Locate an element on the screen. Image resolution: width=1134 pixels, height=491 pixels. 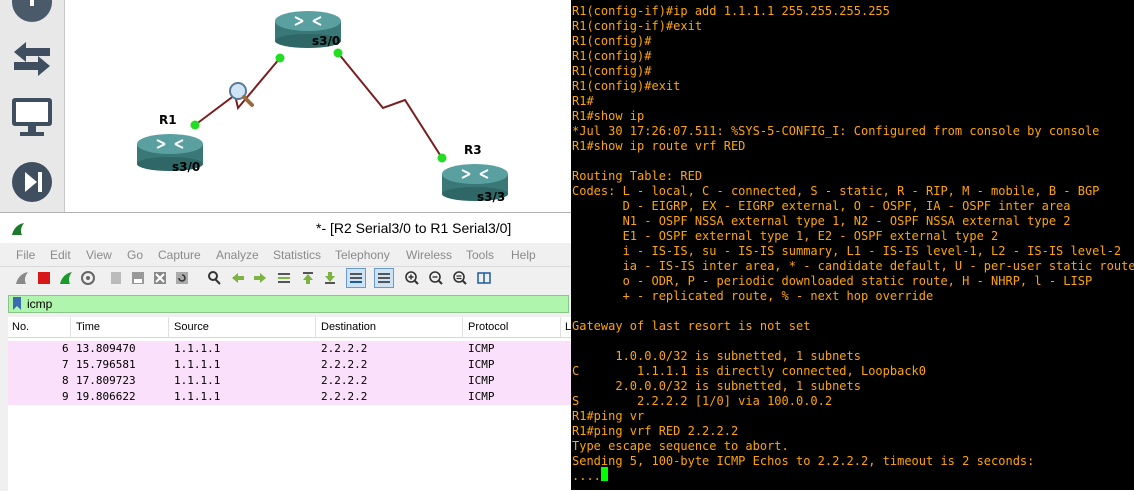
router-r1-label: R1 is located at coordinates (168, 120).